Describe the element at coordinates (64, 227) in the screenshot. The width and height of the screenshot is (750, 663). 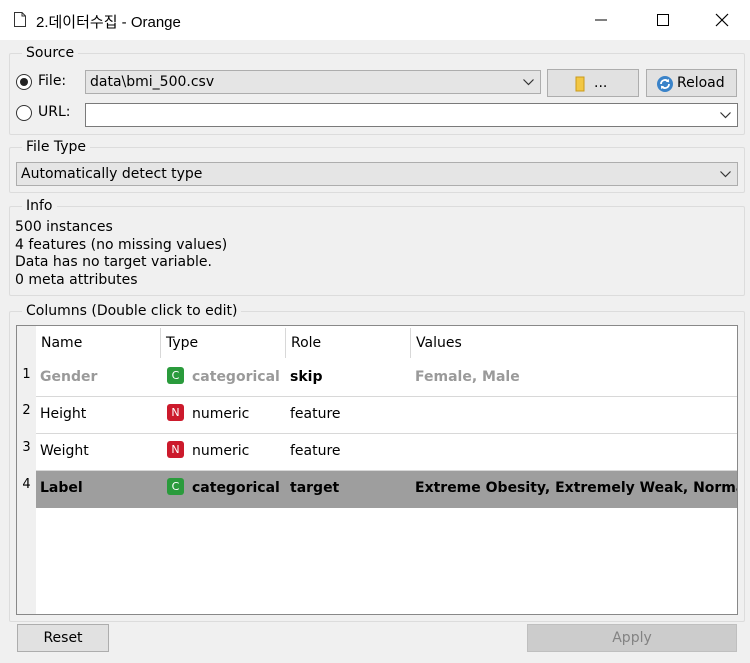
I see `info-line: 500 instances` at that location.